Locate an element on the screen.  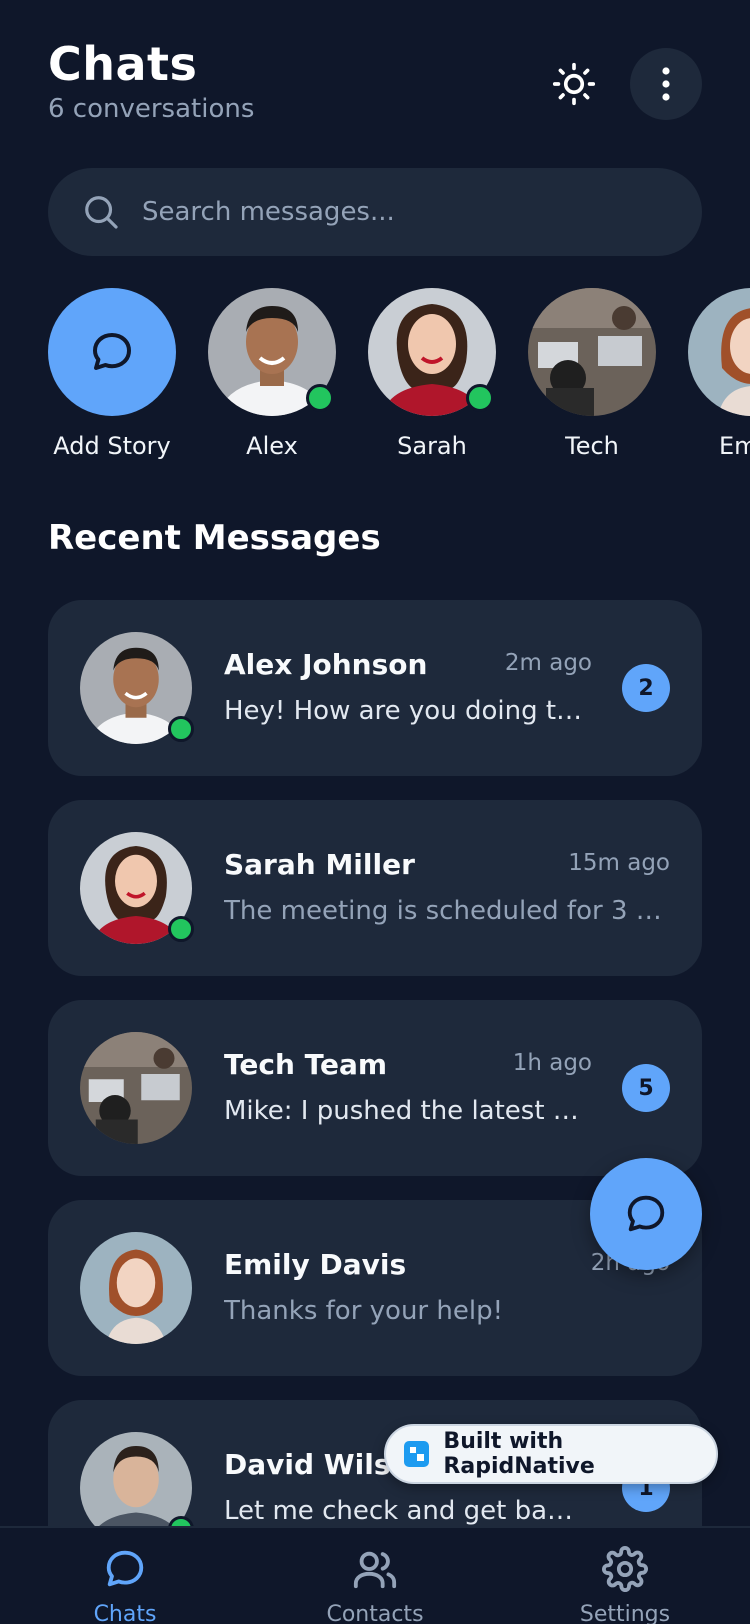
nav-settings: Settings is located at coordinates (625, 1585).